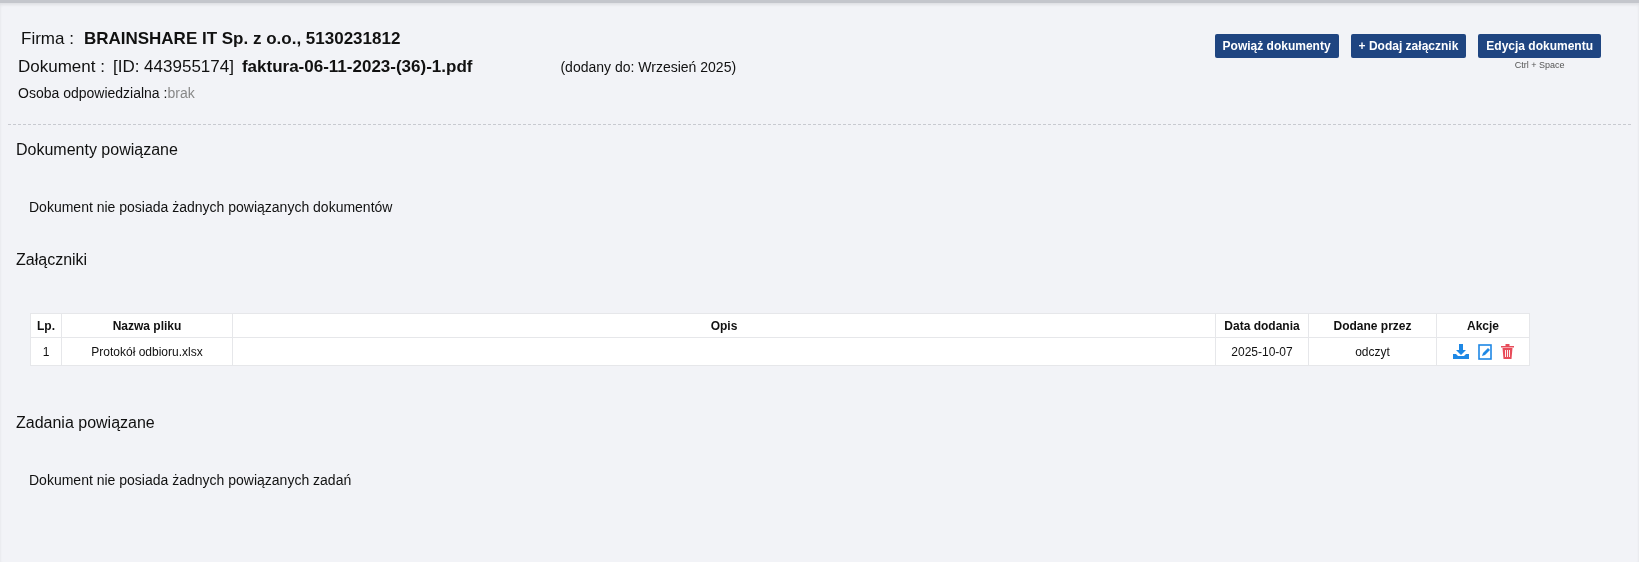 Image resolution: width=1639 pixels, height=562 pixels. I want to click on action-button: + Dodaj załącznik, so click(1408, 46).